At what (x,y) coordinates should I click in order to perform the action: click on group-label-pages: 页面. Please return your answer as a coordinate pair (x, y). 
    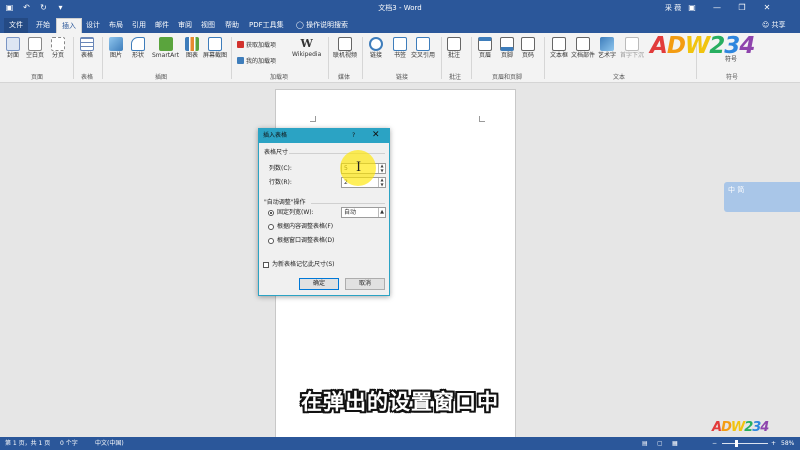
    Looking at the image, I should click on (37, 77).